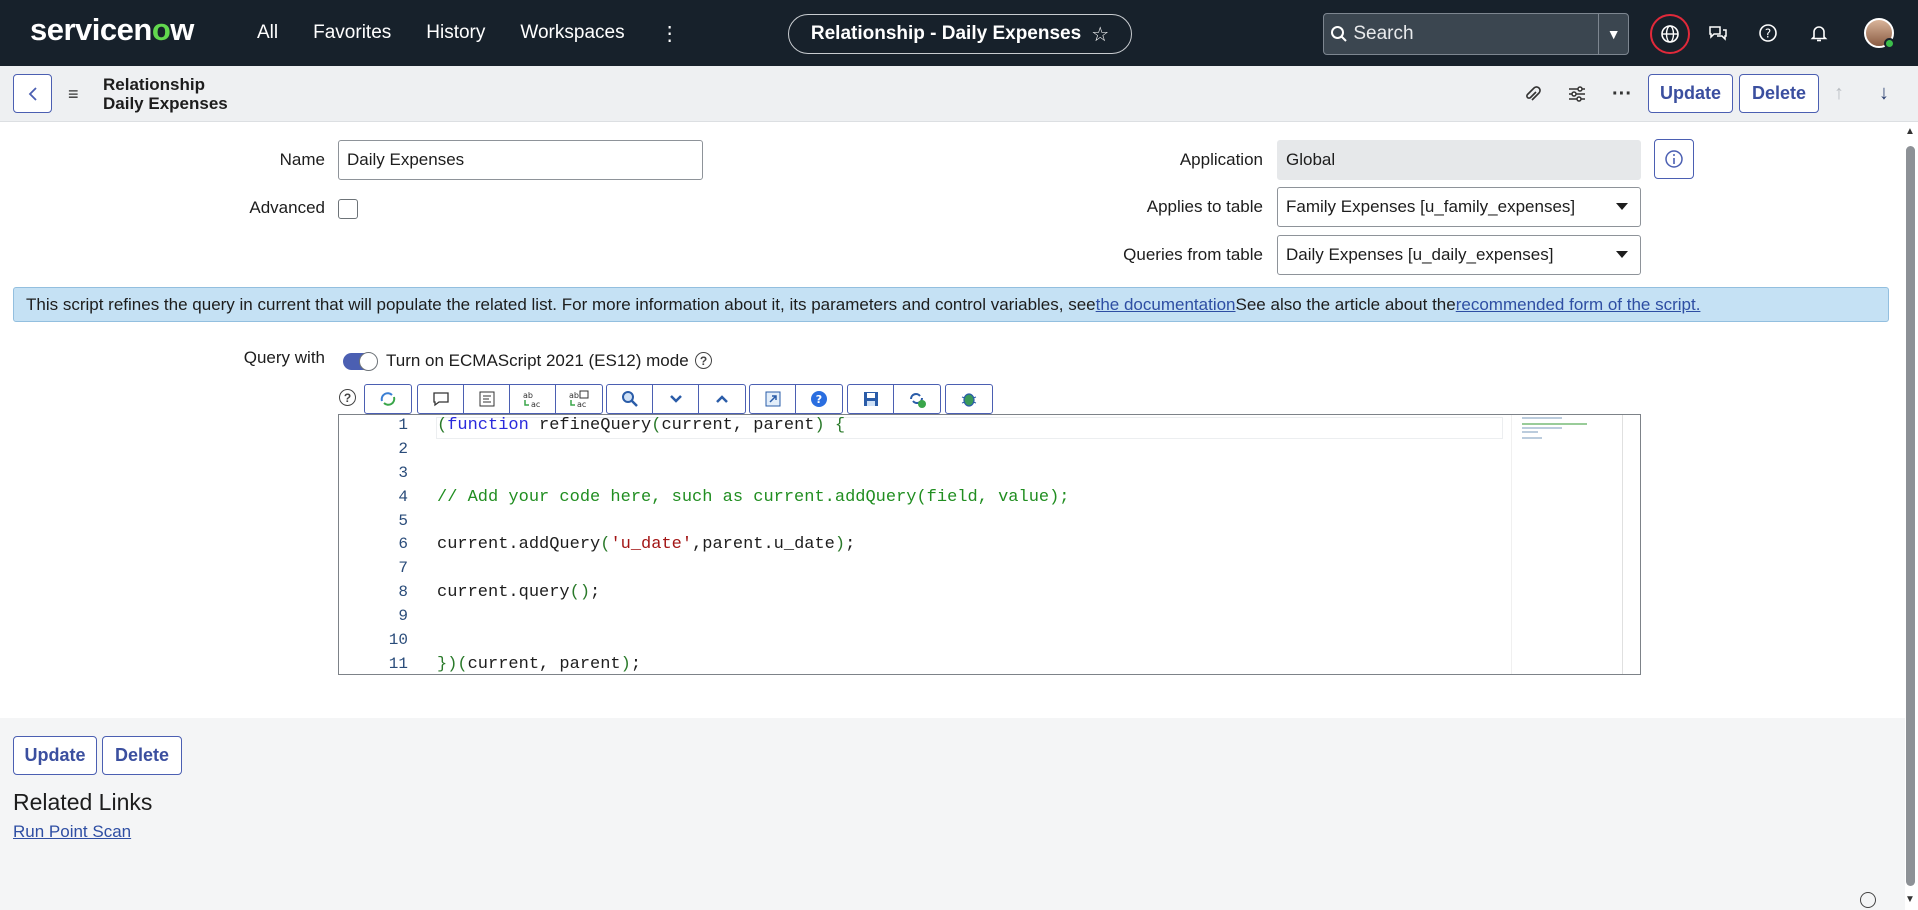 The width and height of the screenshot is (1918, 910). What do you see at coordinates (348, 209) in the screenshot?
I see `advanced-checkbox` at bounding box center [348, 209].